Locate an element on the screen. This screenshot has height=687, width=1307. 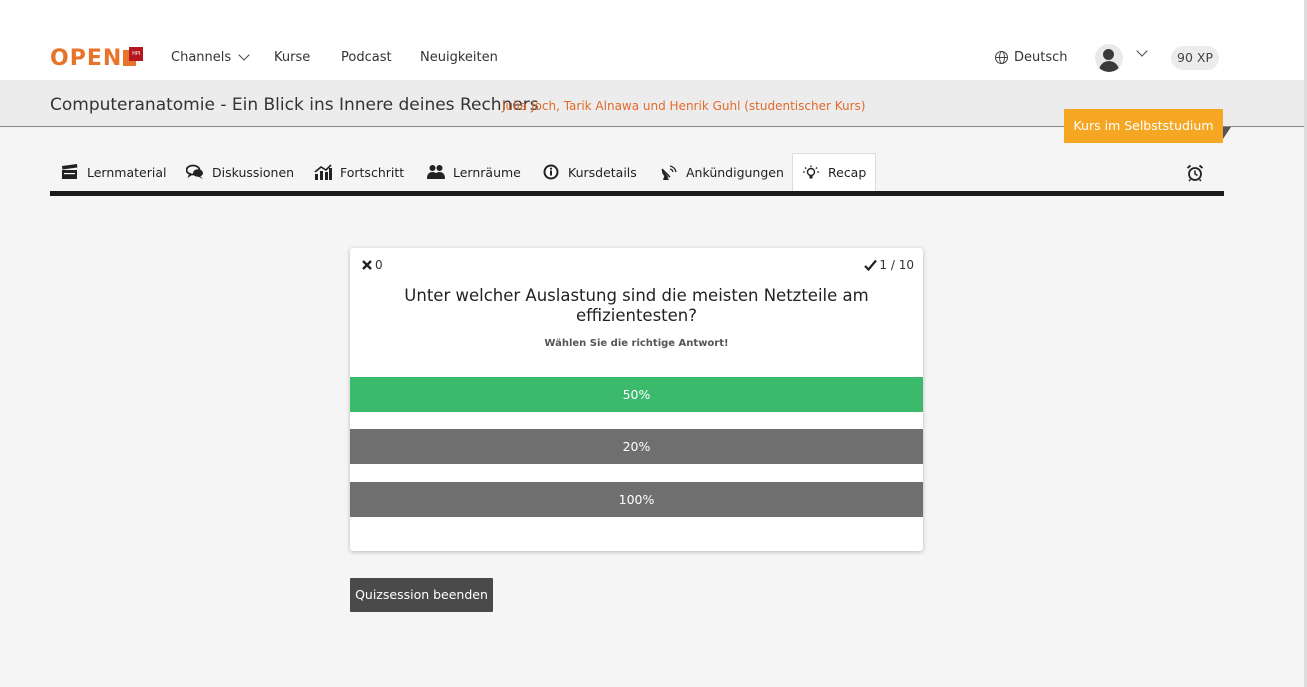
xp-badge: 90 XP is located at coordinates (1195, 58).